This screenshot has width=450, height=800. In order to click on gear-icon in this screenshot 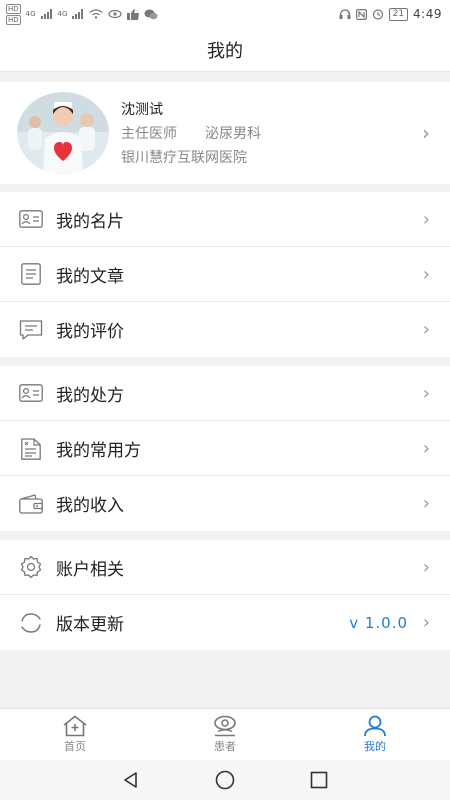, I will do `click(31, 567)`.